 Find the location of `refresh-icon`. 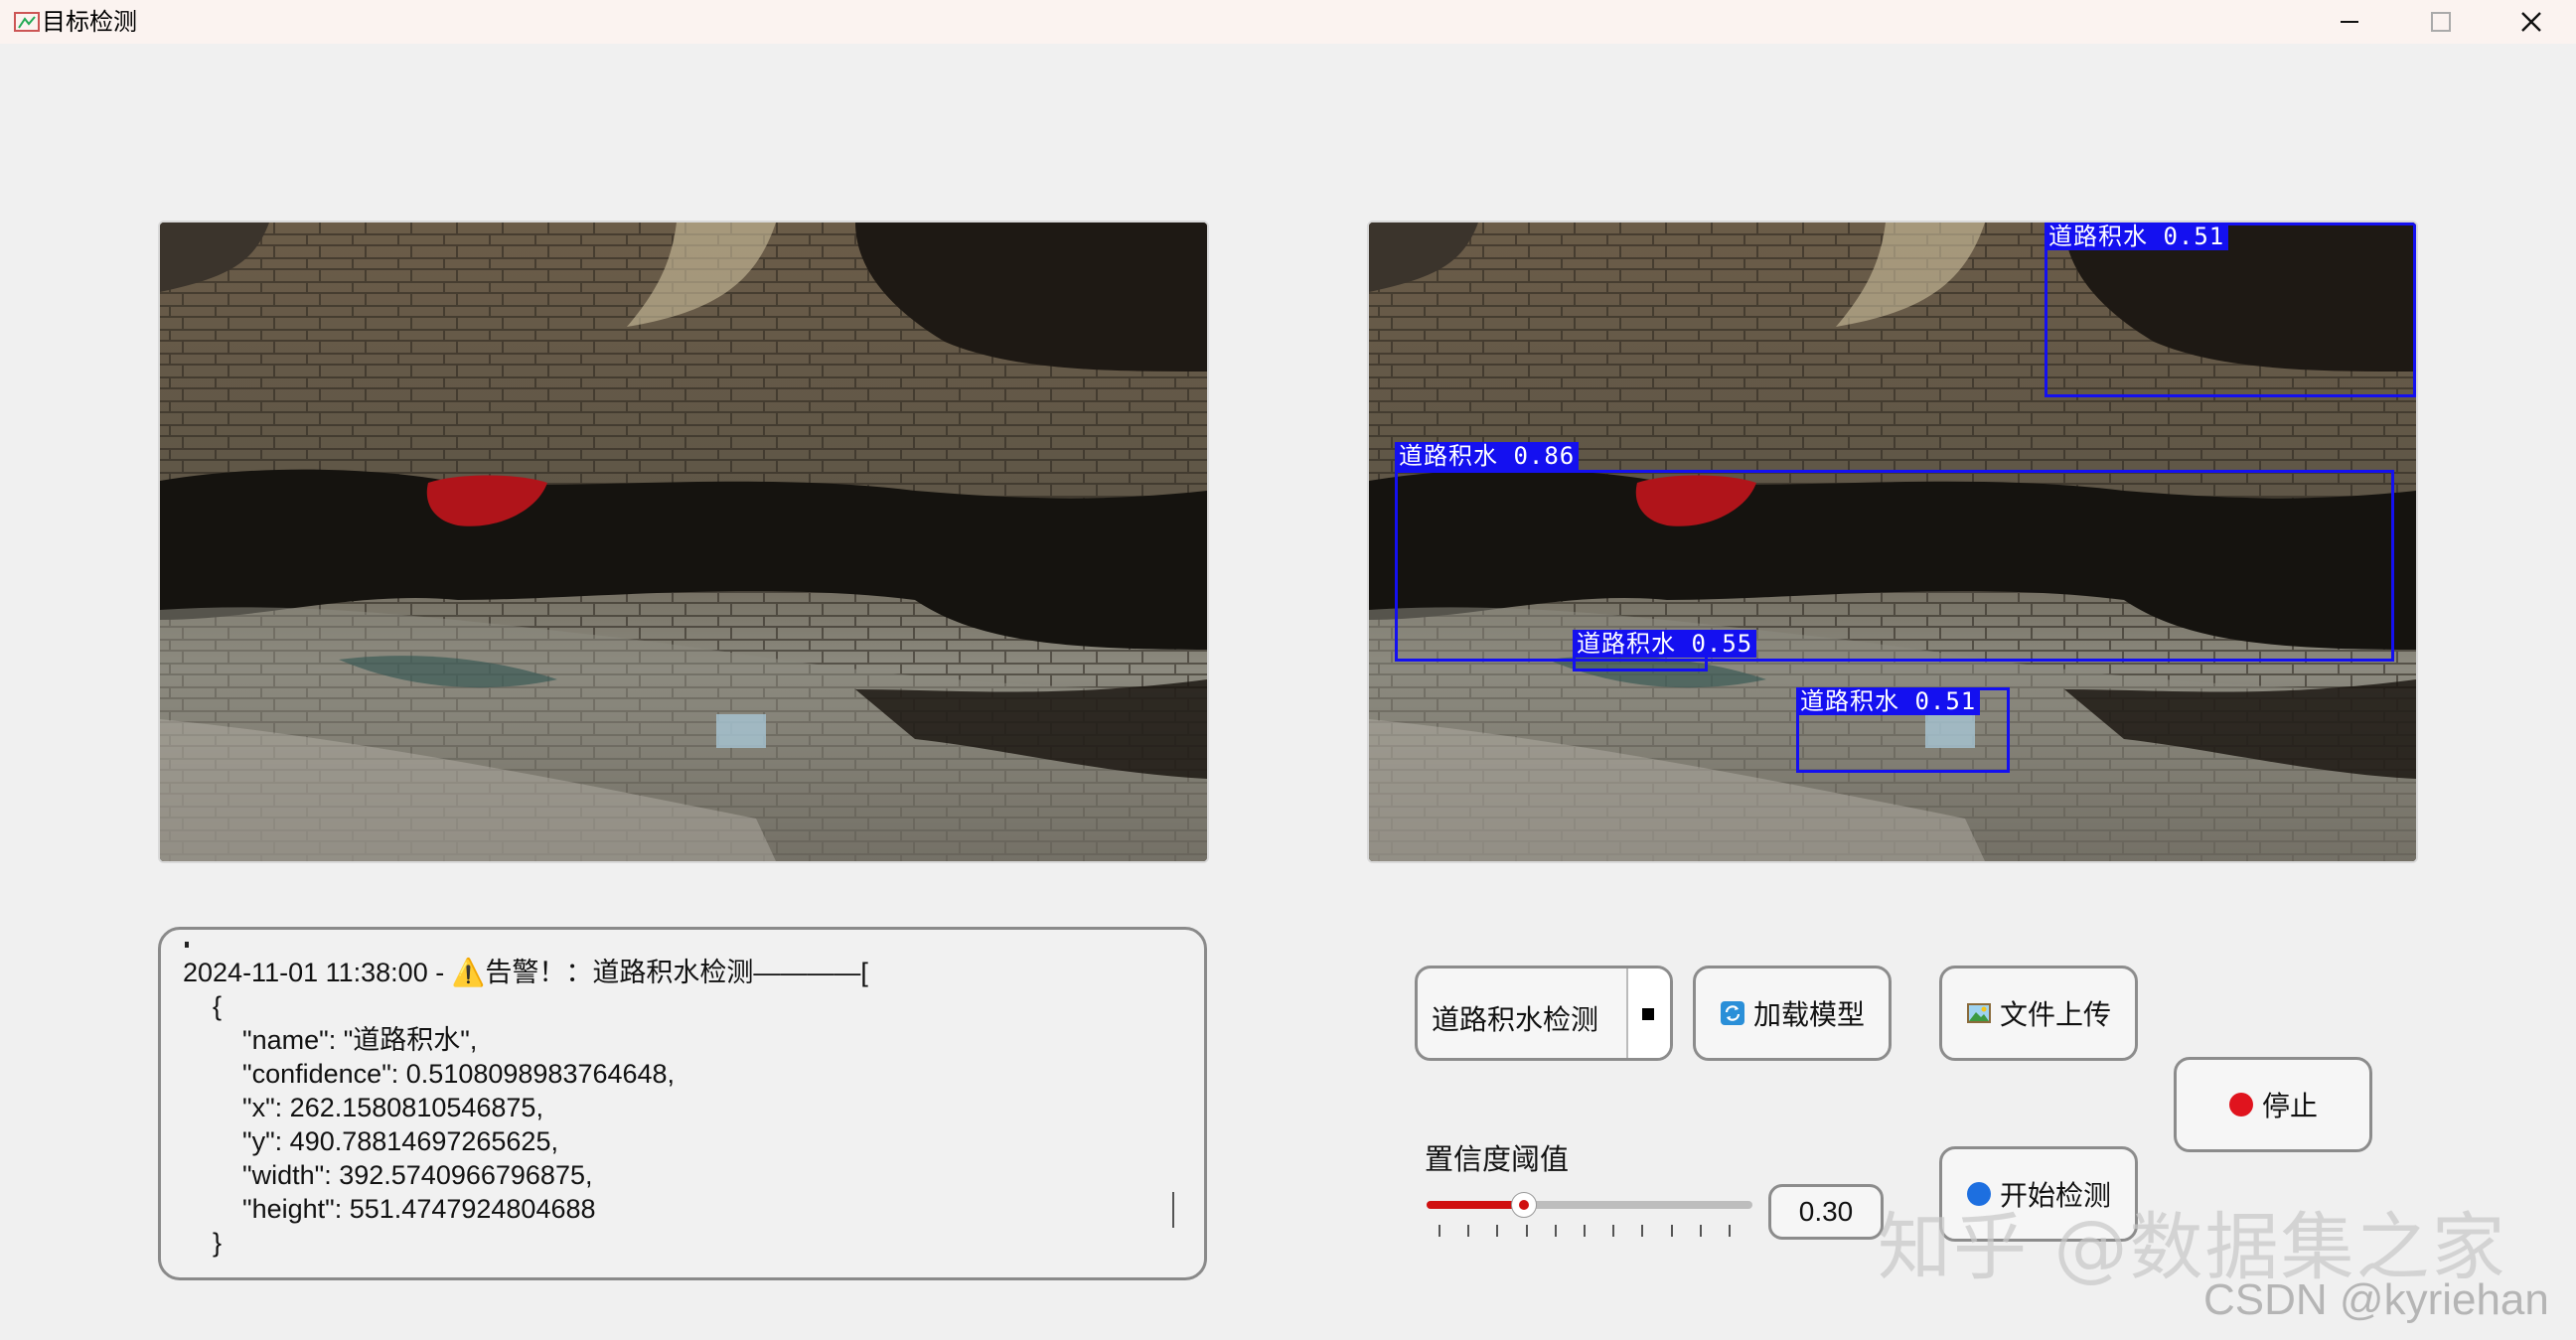

refresh-icon is located at coordinates (1732, 1013).